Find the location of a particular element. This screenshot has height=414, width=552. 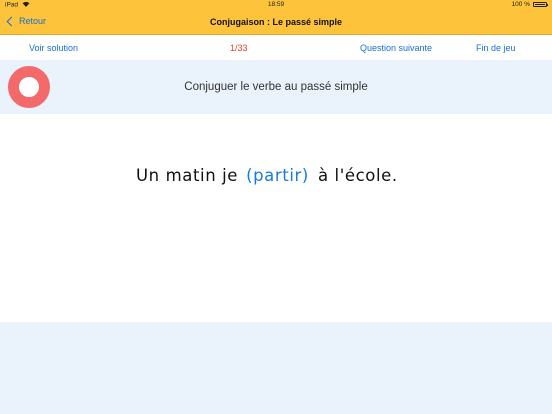

battery-icon is located at coordinates (540, 4).